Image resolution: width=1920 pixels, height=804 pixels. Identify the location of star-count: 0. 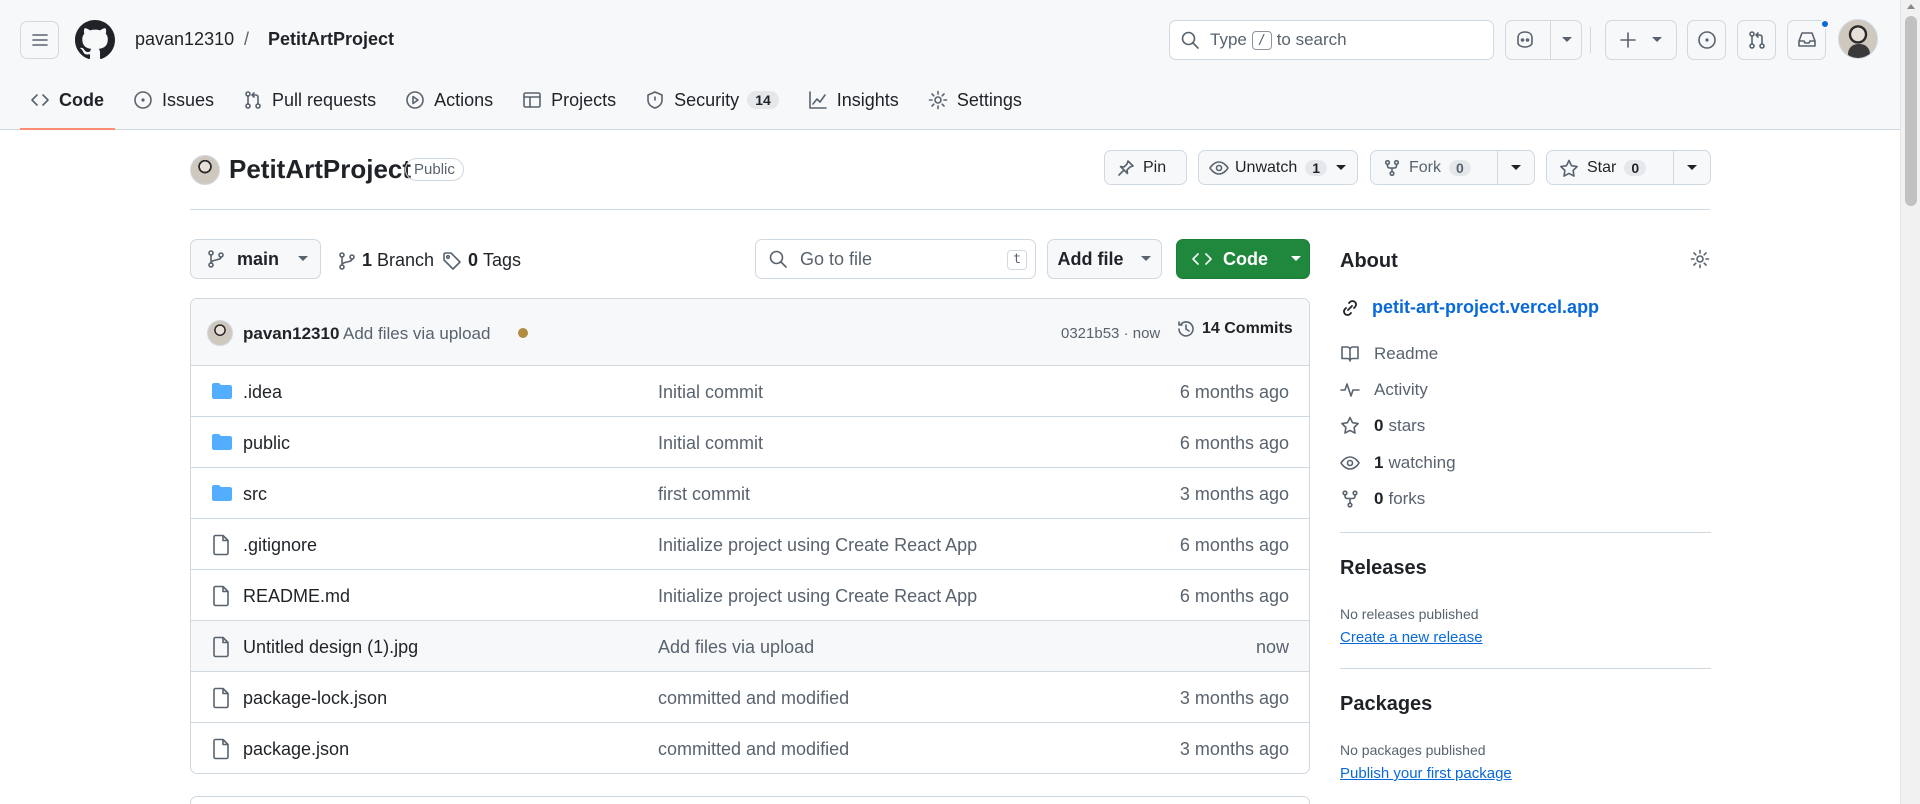
(1635, 167).